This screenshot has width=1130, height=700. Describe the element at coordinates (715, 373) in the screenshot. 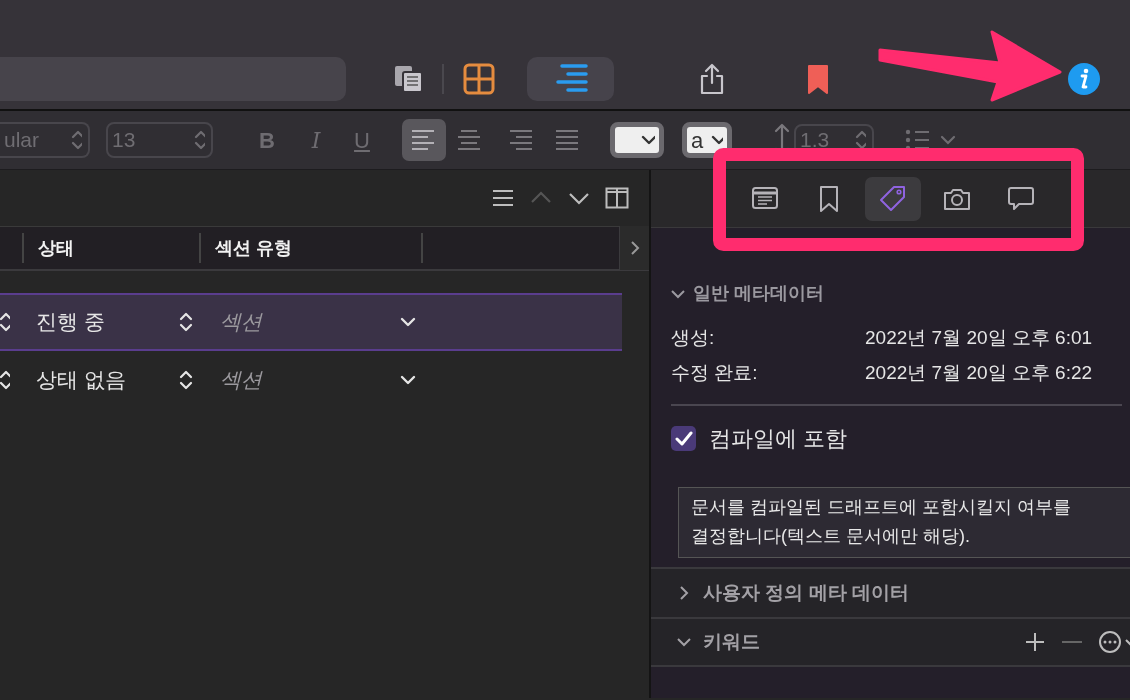

I see `field-label: 수정 완료:` at that location.